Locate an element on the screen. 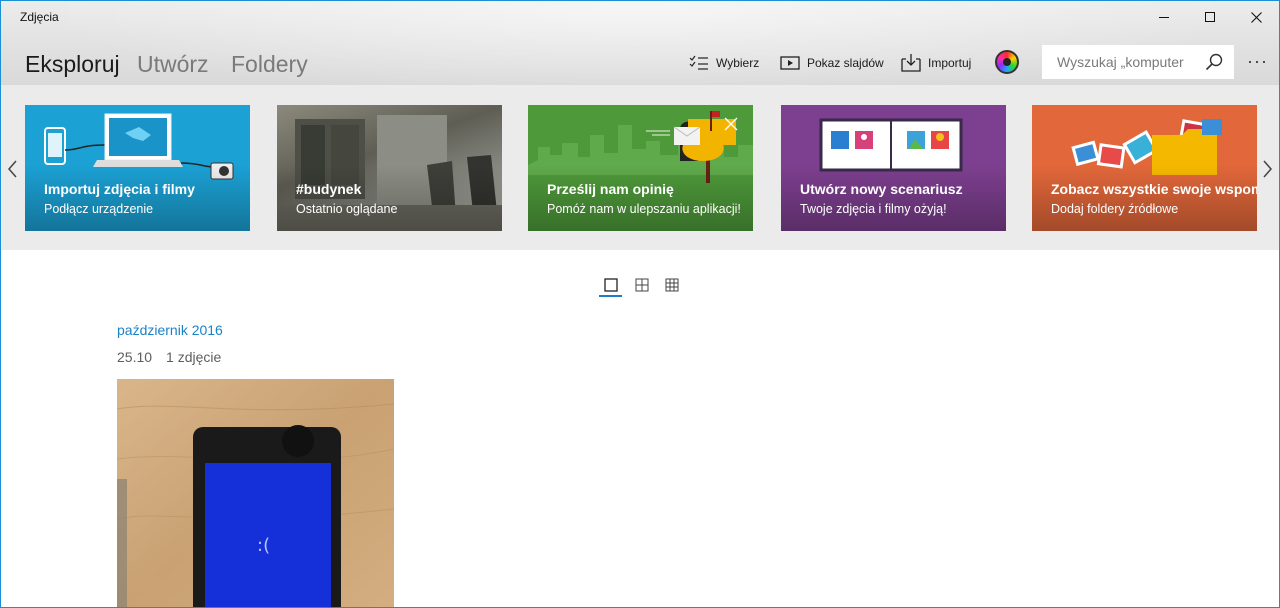 Image resolution: width=1280 pixels, height=608 pixels. card-title: Utwórz nowy scenariusz is located at coordinates (881, 189).